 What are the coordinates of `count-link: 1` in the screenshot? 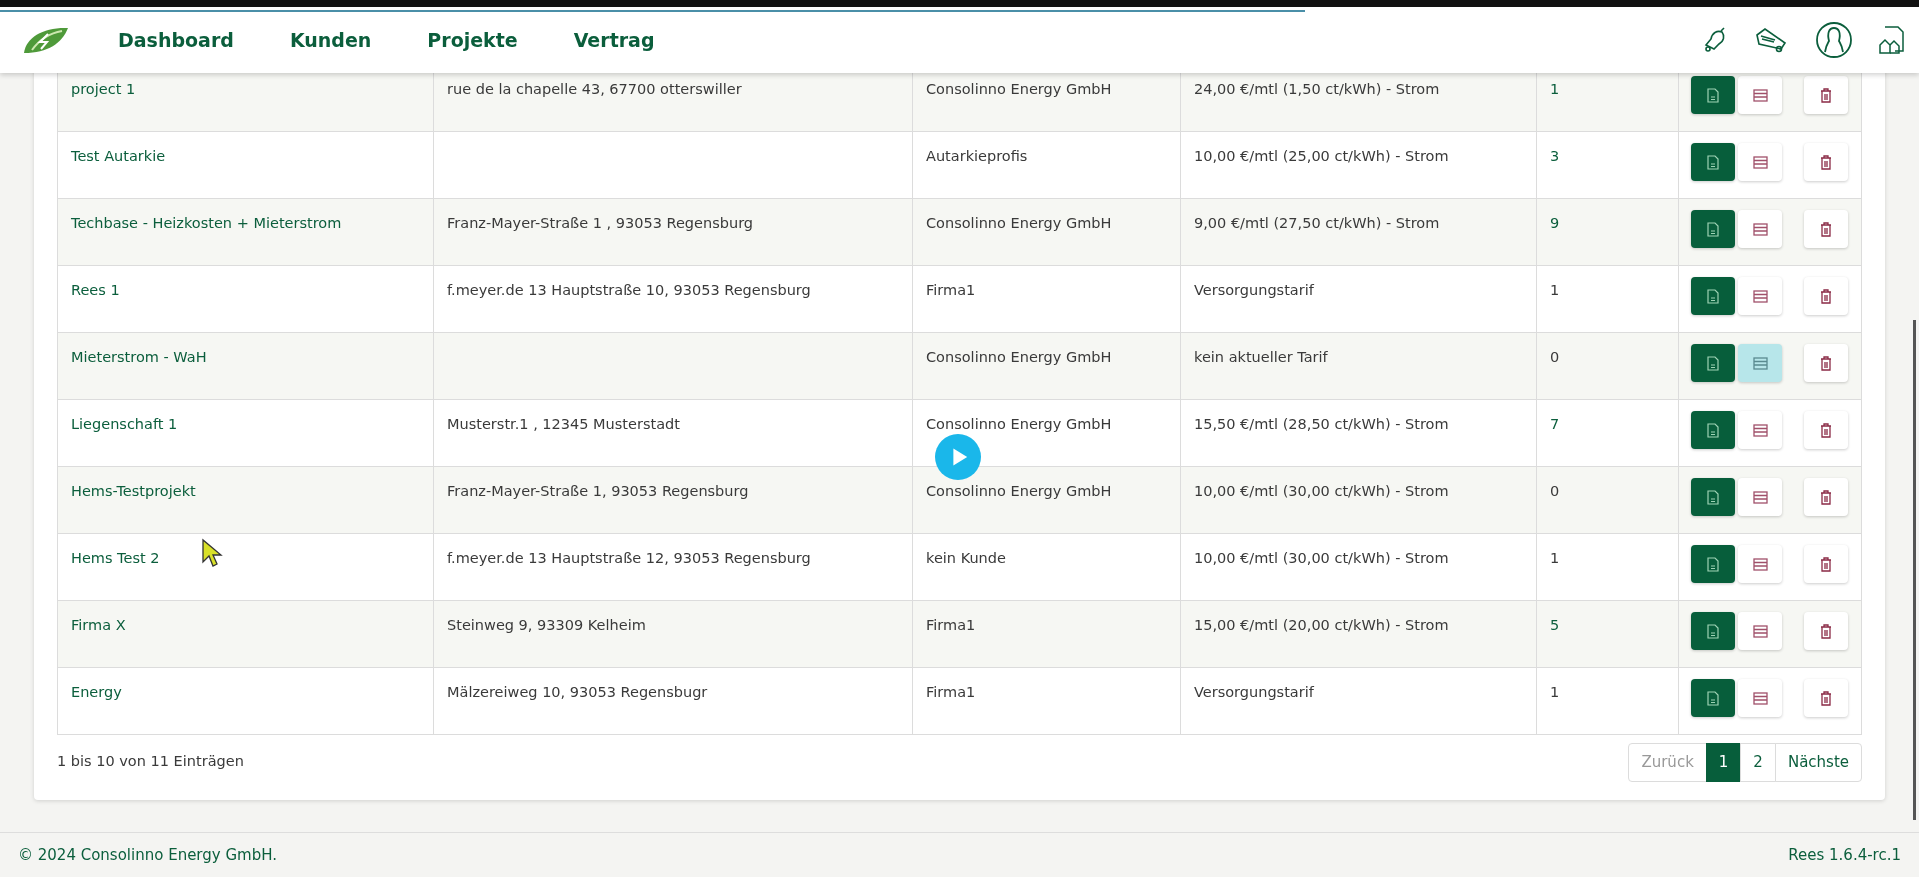 It's located at (1555, 89).